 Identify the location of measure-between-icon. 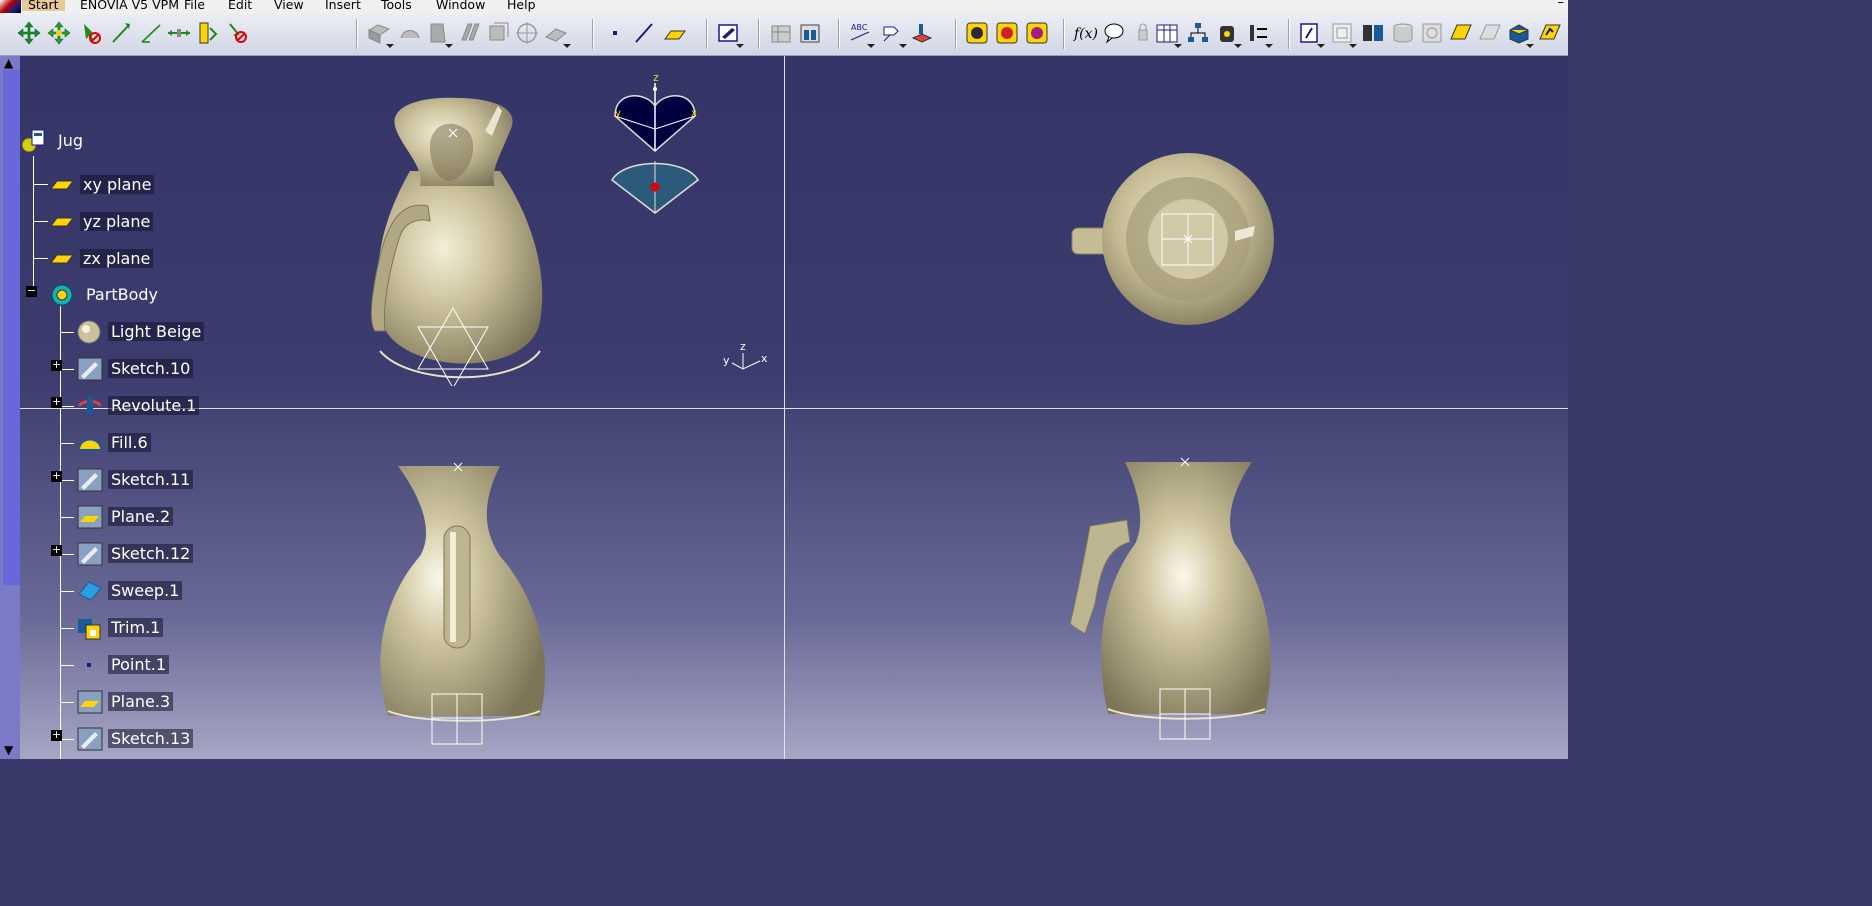
(810, 33).